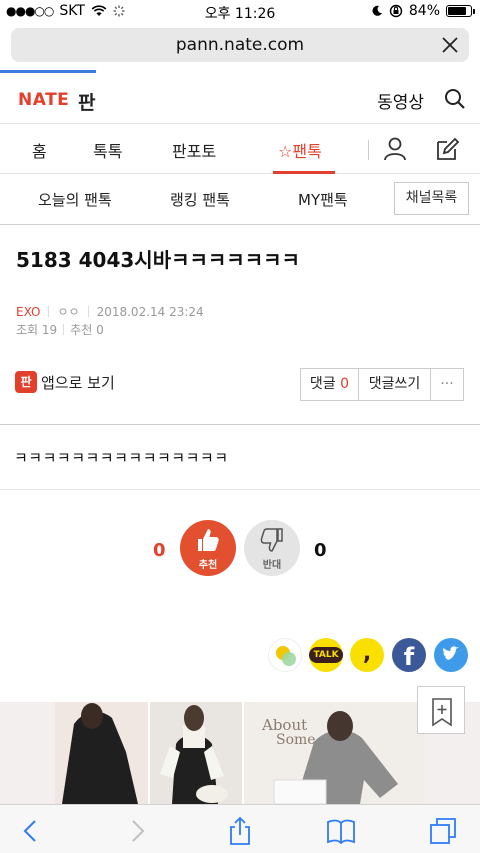  What do you see at coordinates (240, 199) in the screenshot?
I see `sub-nav: 오늘의 팬톡 랭킹 팬톡 MY팬톡 채널목록` at bounding box center [240, 199].